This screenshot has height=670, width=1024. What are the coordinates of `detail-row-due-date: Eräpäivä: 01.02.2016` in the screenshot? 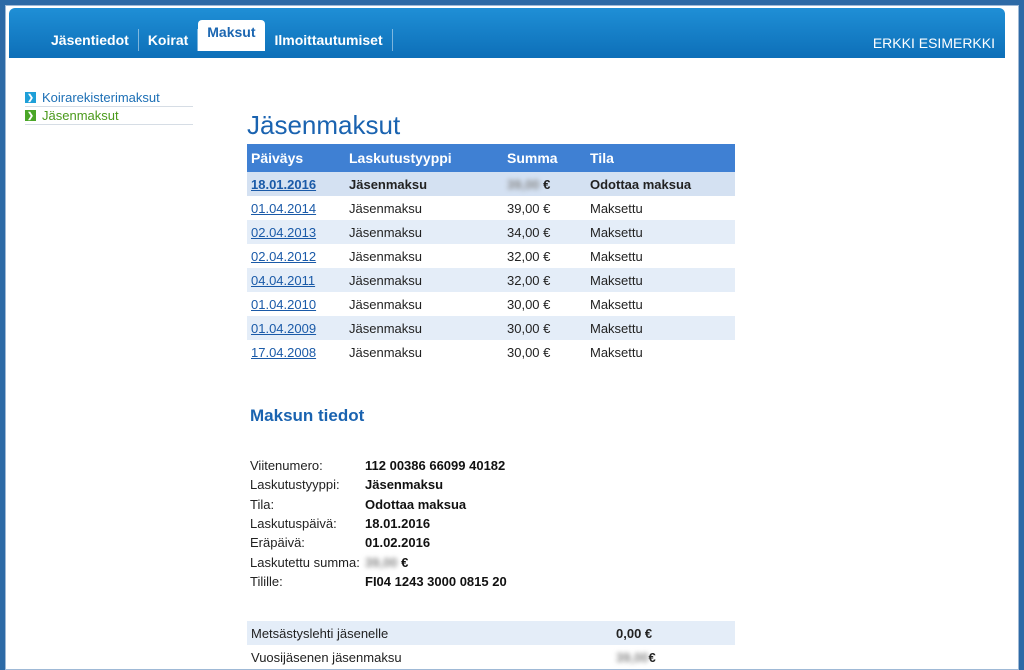 It's located at (378, 542).